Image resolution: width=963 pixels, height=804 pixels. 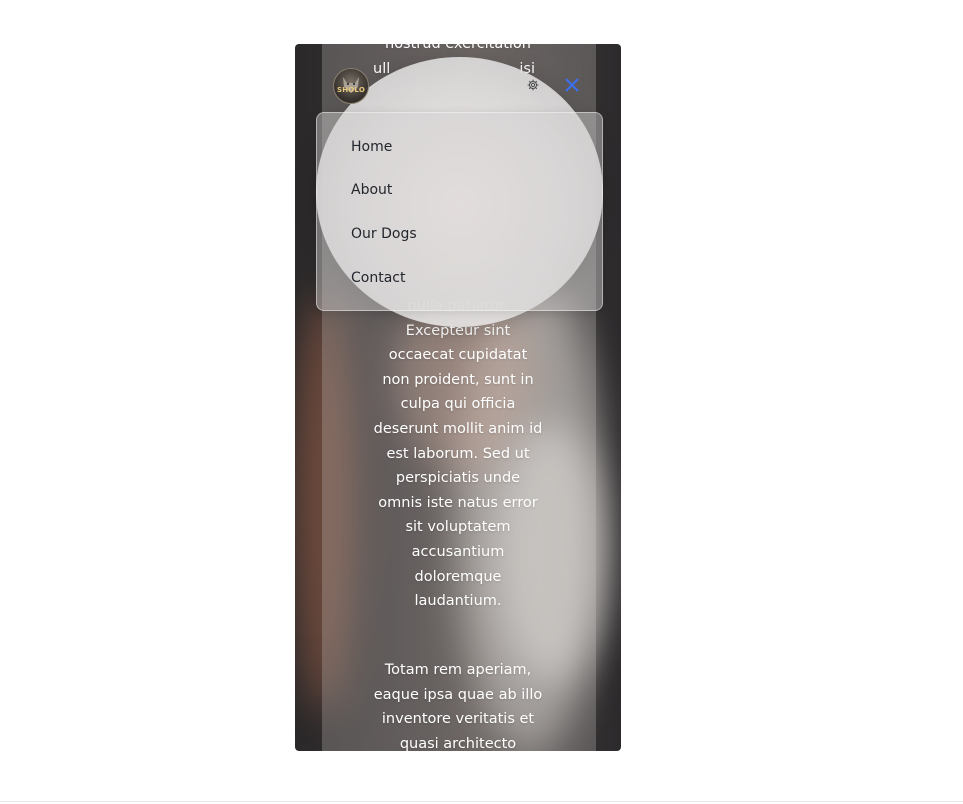 What do you see at coordinates (383, 278) in the screenshot?
I see `menu-item-contact: Contact` at bounding box center [383, 278].